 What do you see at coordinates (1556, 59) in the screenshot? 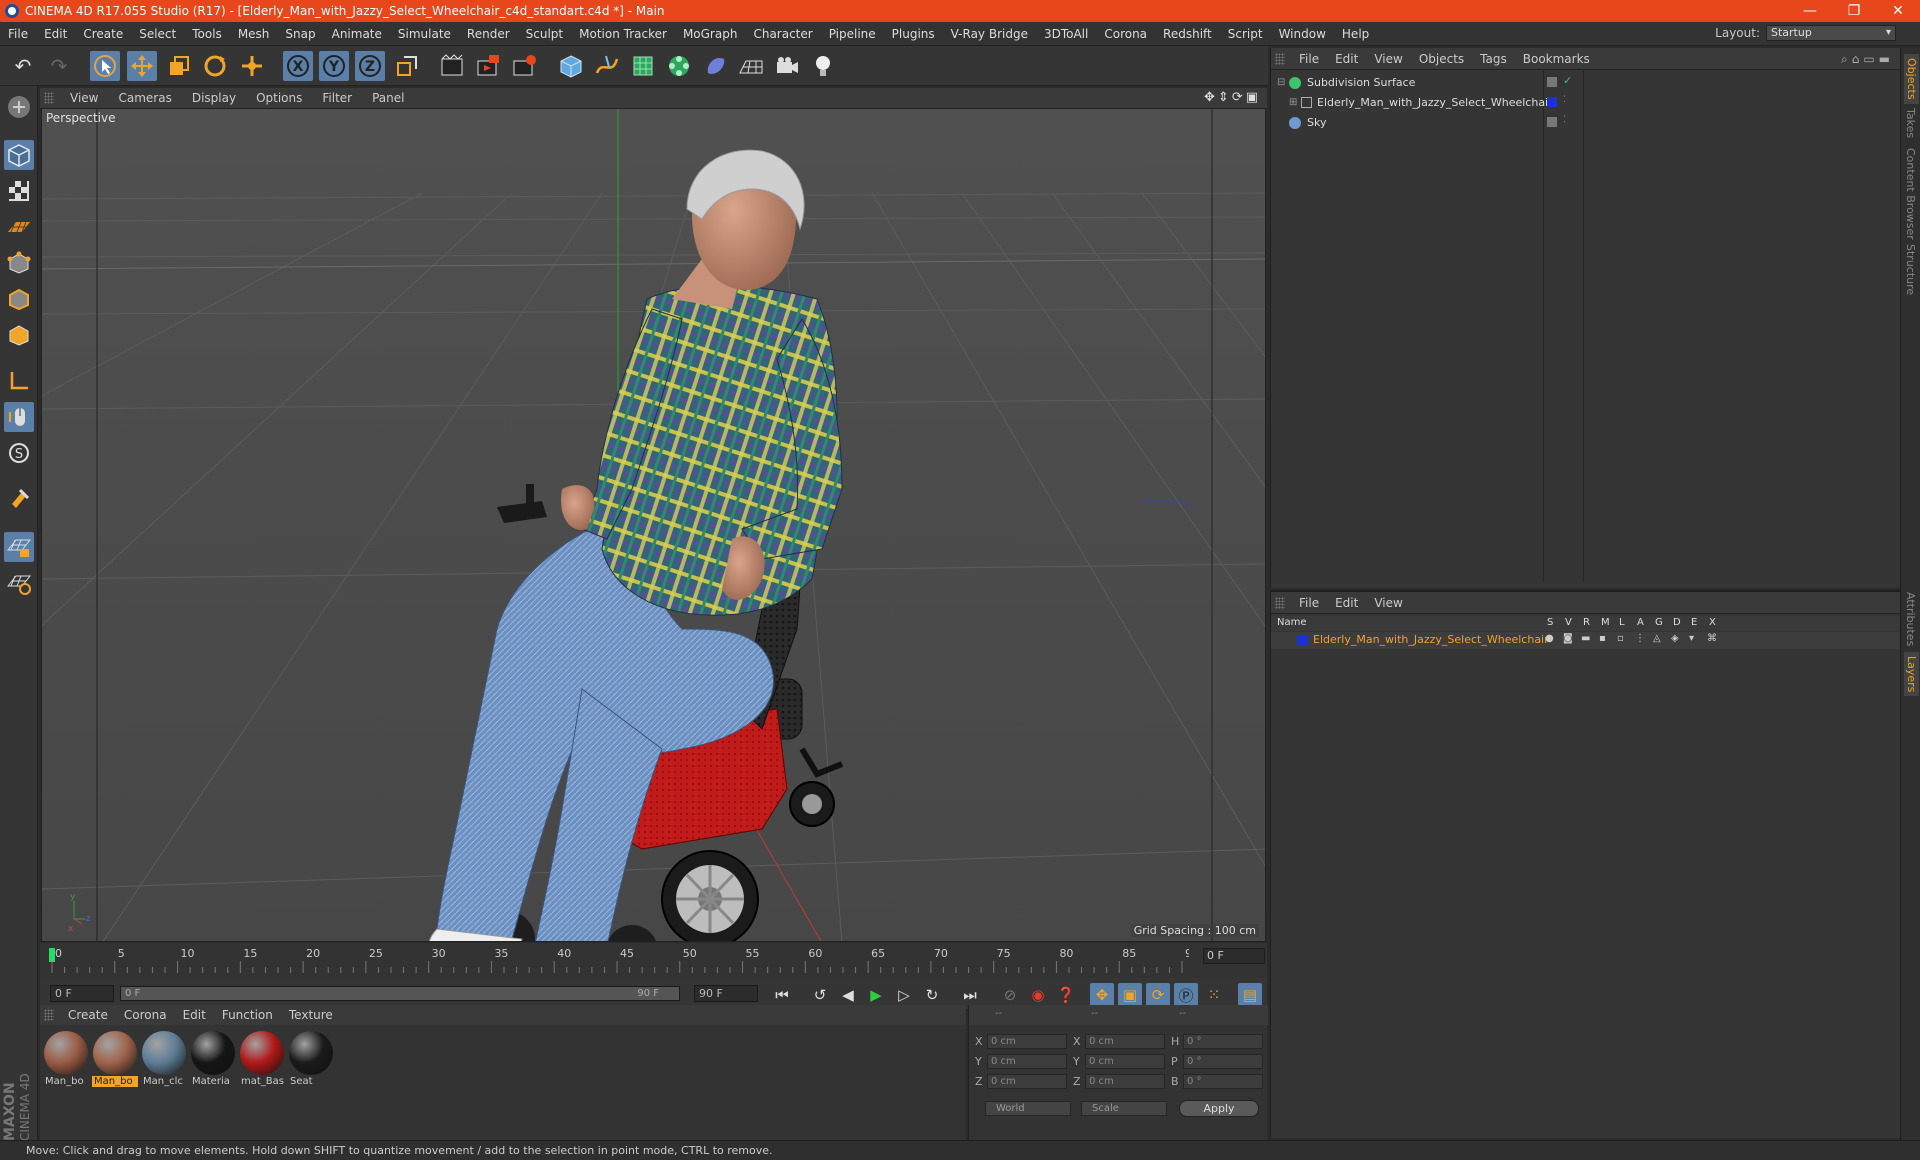
I see `object-menu-bookmarks: Bookmarks` at bounding box center [1556, 59].